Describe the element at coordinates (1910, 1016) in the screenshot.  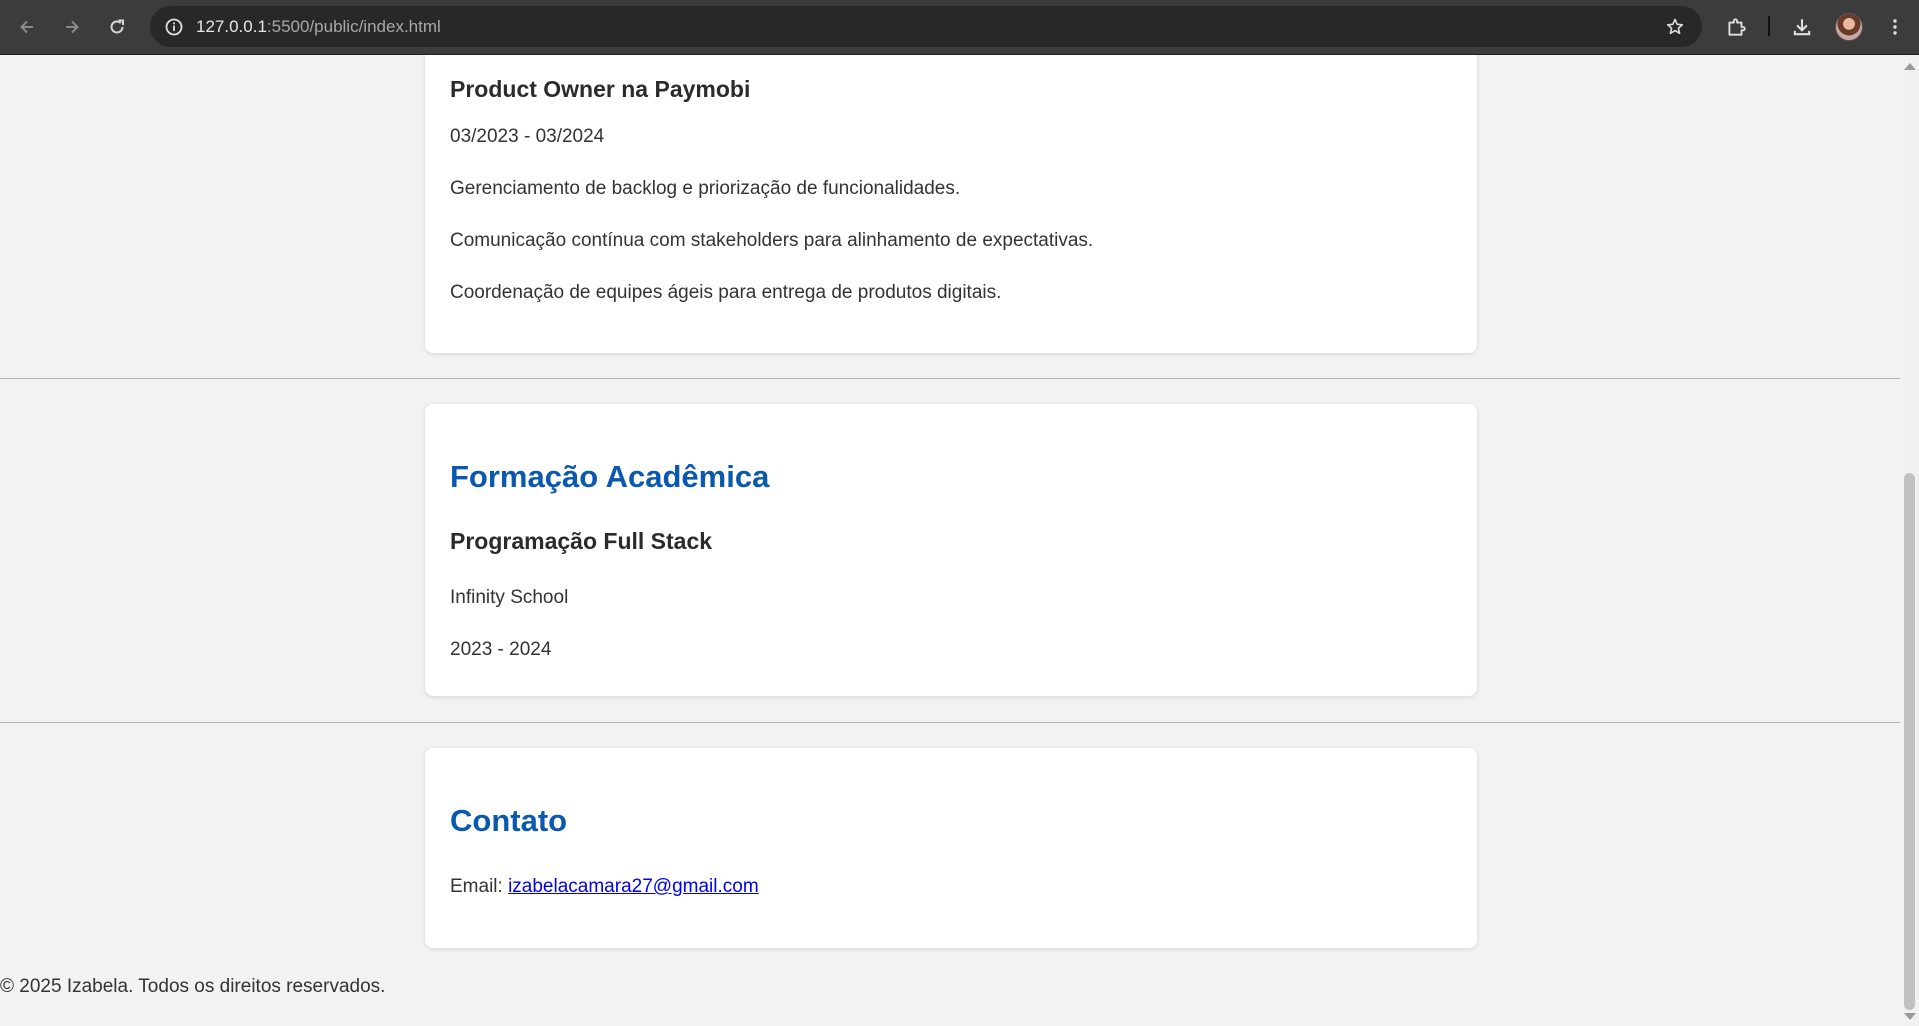
I see `scroll-down-arrow-icon` at that location.